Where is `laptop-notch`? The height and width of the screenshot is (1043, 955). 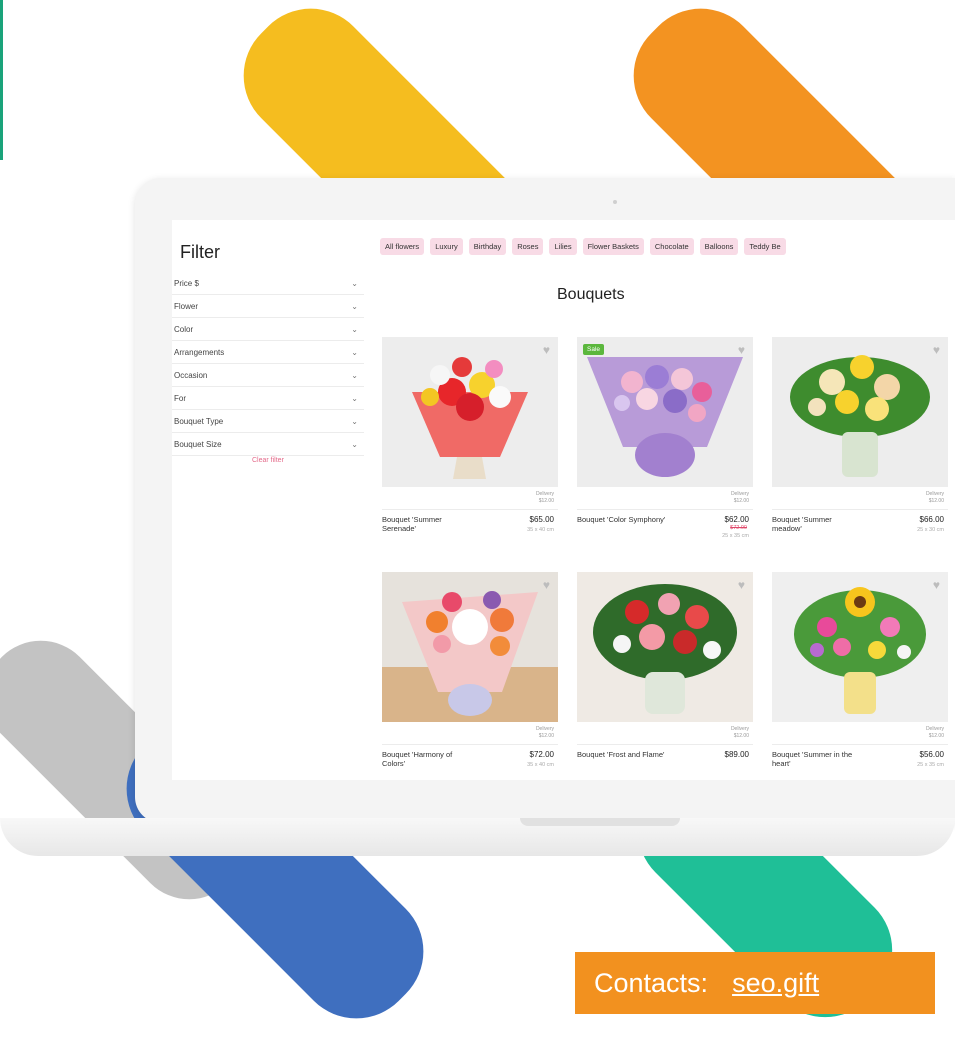
laptop-notch is located at coordinates (600, 822).